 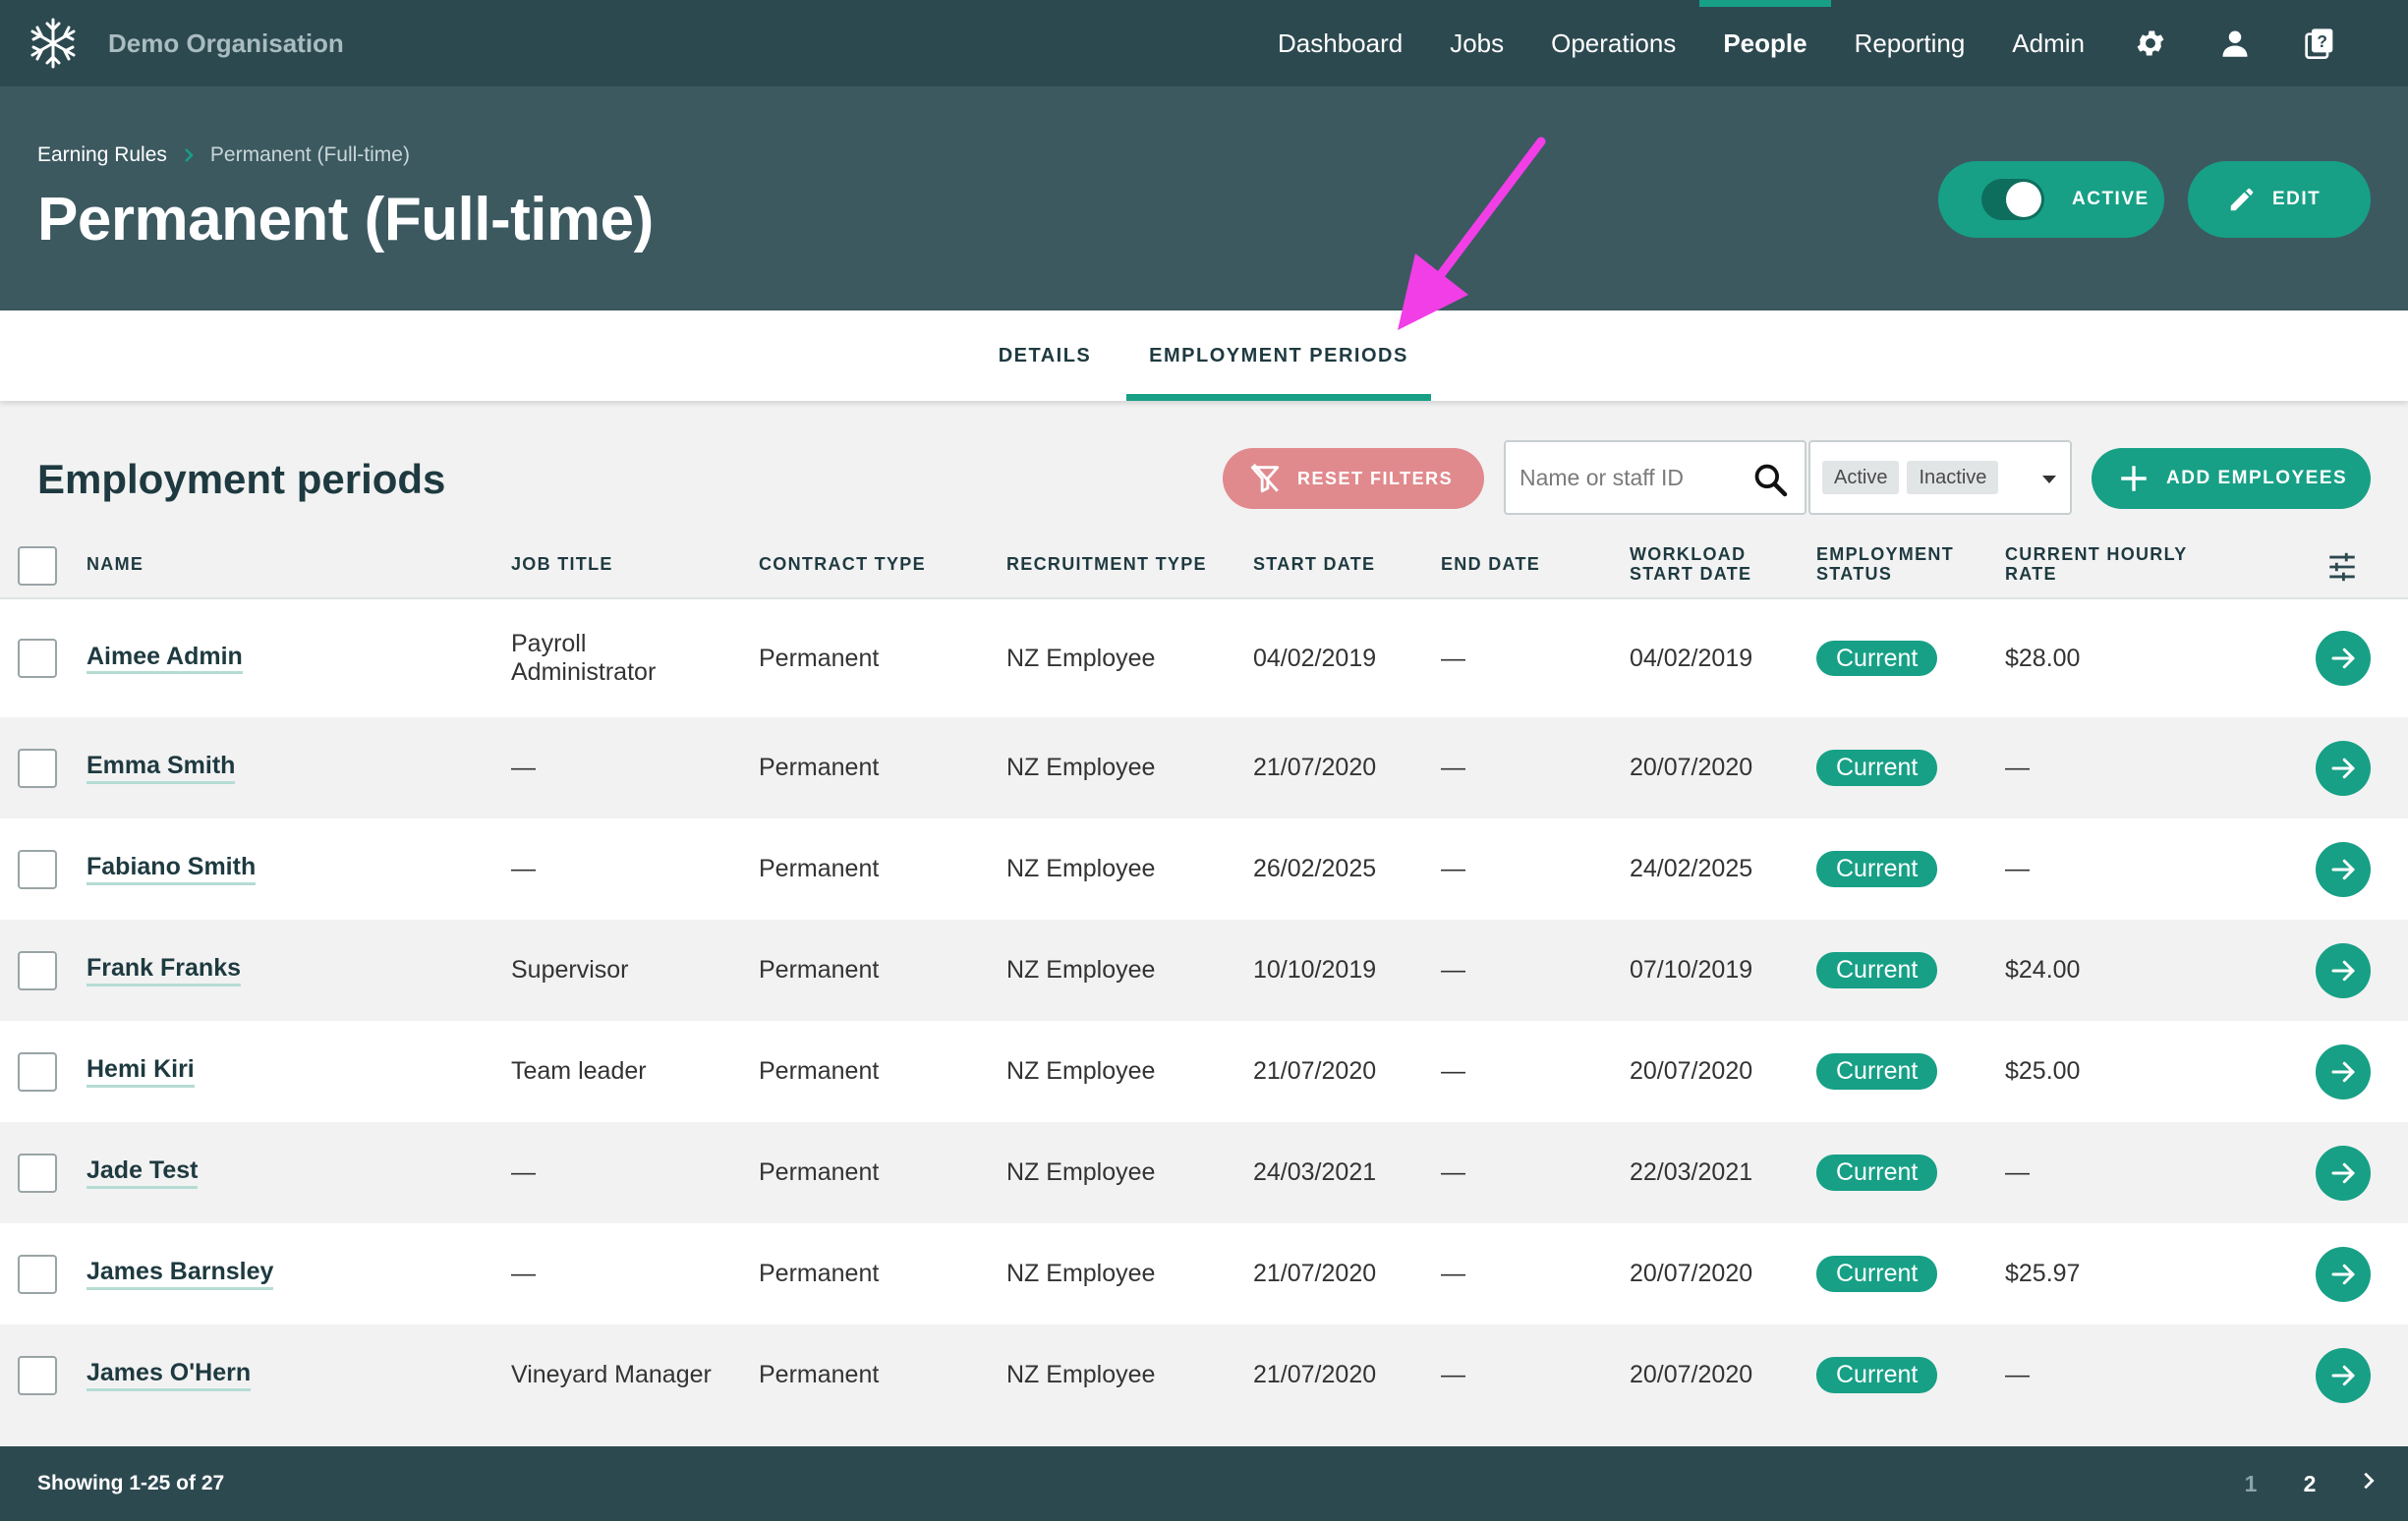 What do you see at coordinates (2250, 1484) in the screenshot?
I see `page-1-button: 1` at bounding box center [2250, 1484].